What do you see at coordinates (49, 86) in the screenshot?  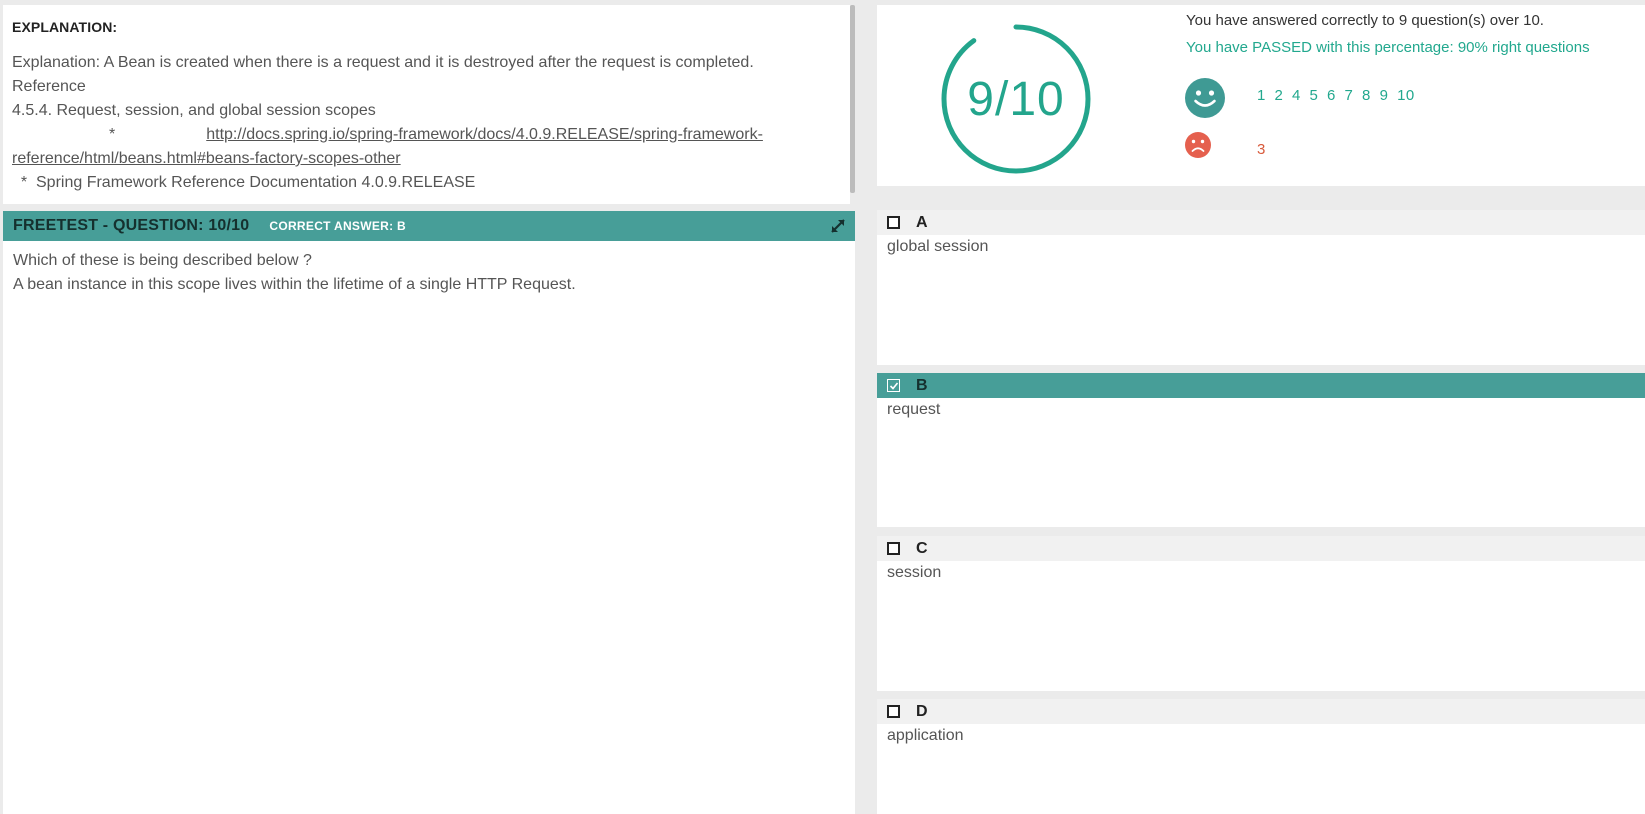 I see `reference-label: Reference` at bounding box center [49, 86].